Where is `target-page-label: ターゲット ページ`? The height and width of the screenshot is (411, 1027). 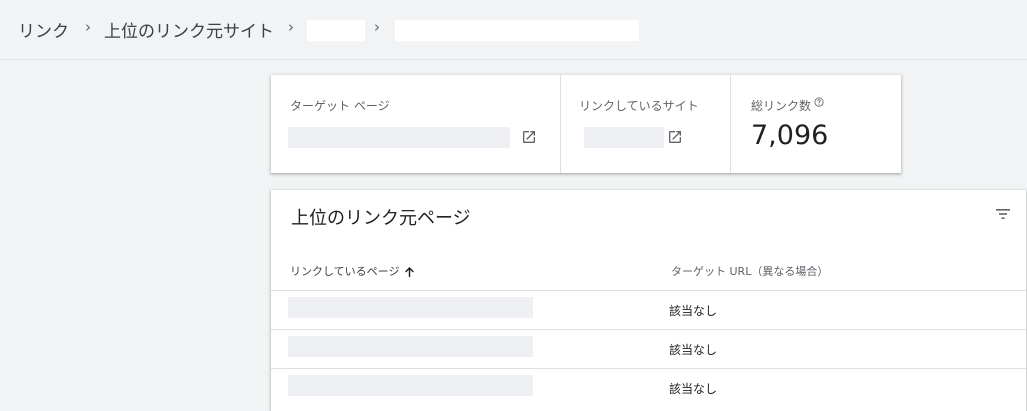
target-page-label: ターゲット ページ is located at coordinates (340, 106).